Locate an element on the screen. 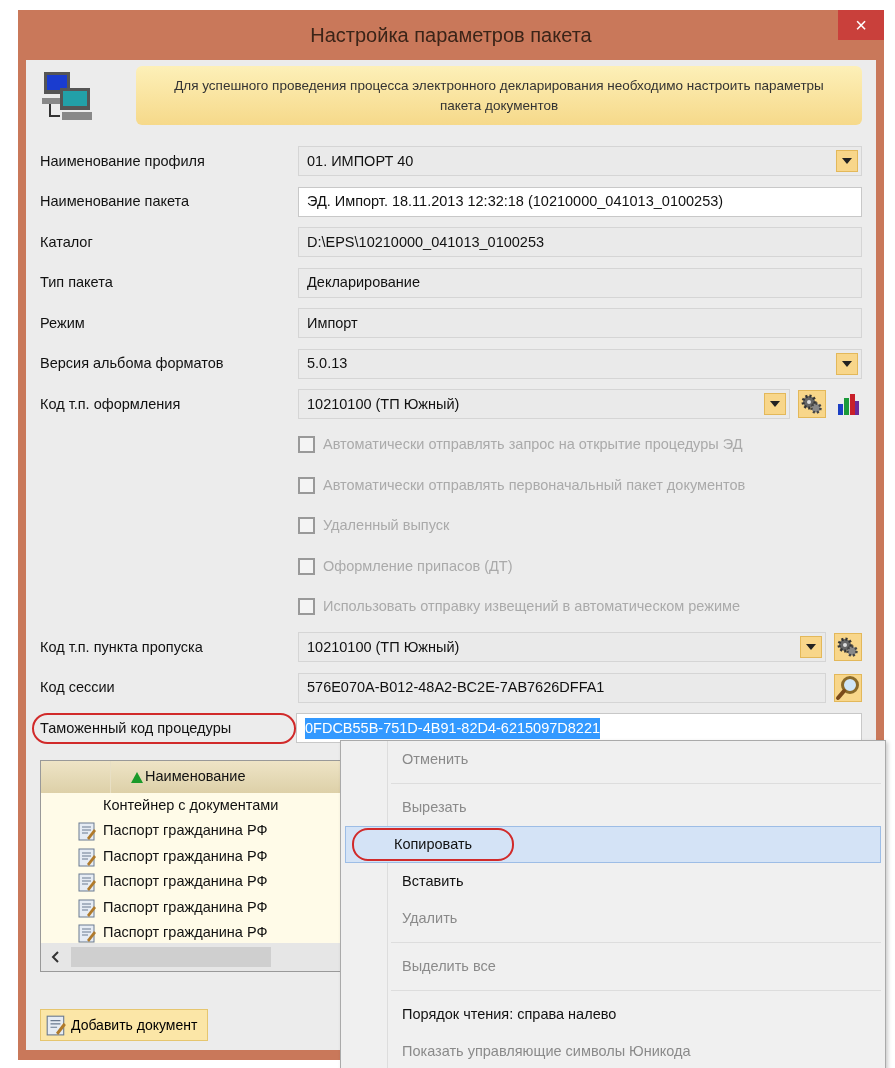  field-label: Код сессии is located at coordinates (78, 687).